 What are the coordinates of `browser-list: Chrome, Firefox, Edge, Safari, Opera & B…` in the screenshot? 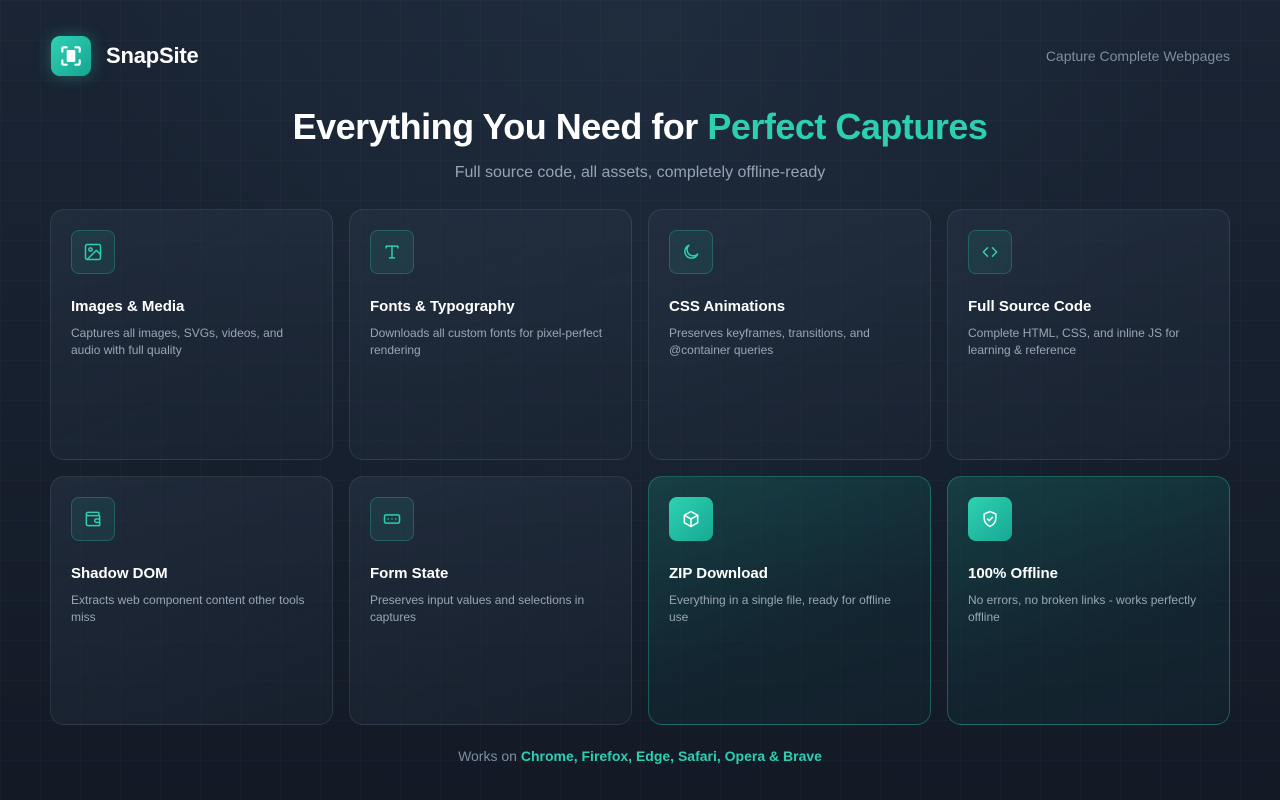 It's located at (671, 756).